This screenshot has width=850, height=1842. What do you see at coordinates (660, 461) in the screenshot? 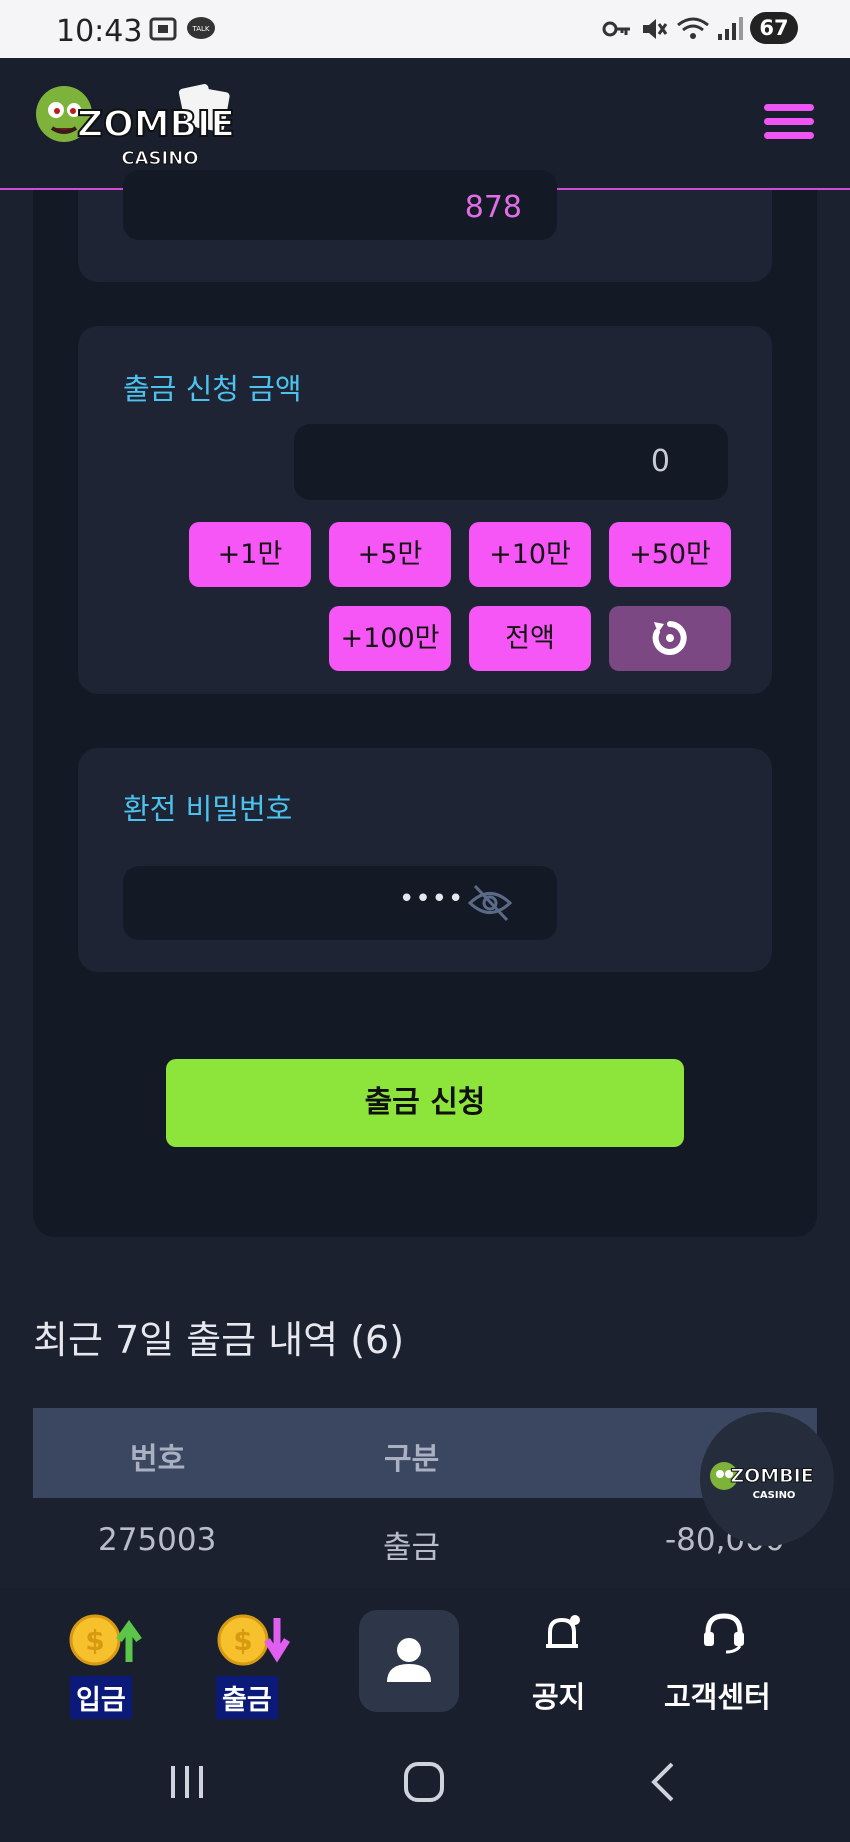
I see `withdraw-amount-value: 0` at bounding box center [660, 461].